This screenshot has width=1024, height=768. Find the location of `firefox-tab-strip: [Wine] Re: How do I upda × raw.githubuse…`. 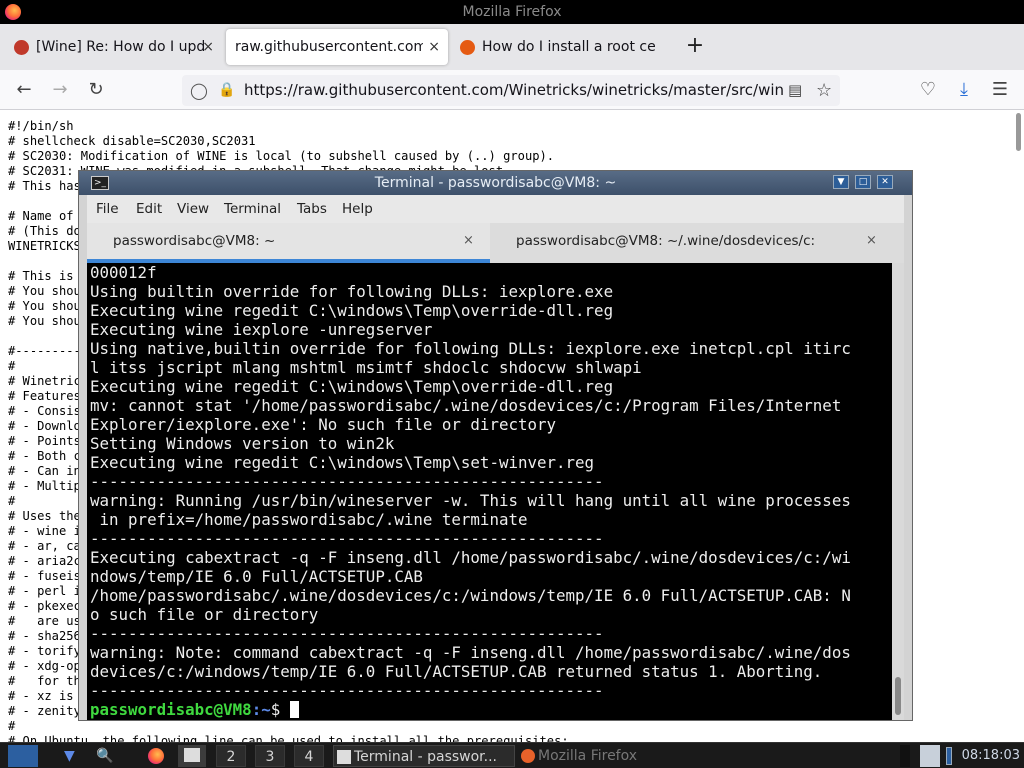

firefox-tab-strip: [Wine] Re: How do I upda × raw.githubuse… is located at coordinates (512, 47).